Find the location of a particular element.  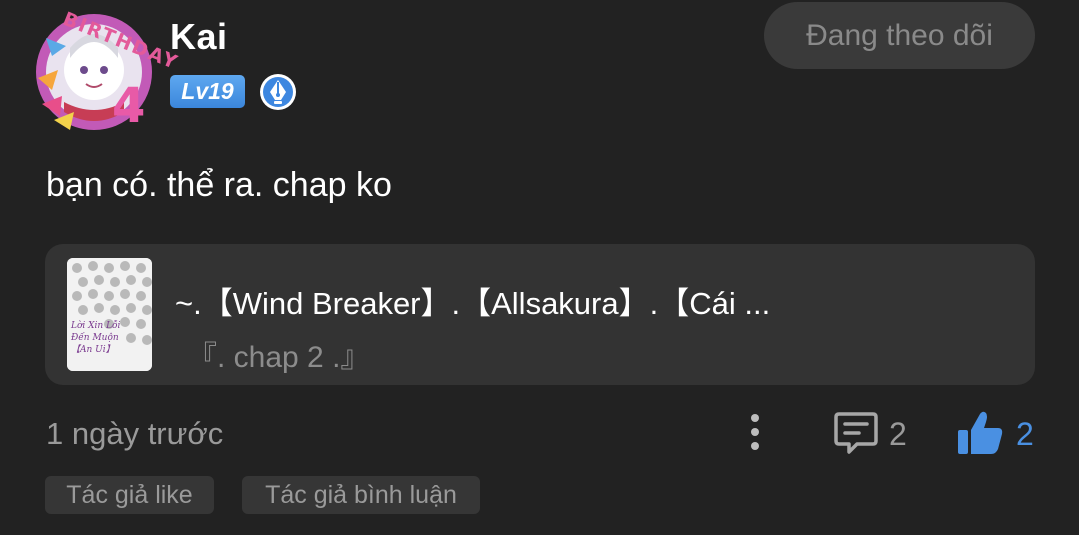

more-options-icon is located at coordinates (755, 432).